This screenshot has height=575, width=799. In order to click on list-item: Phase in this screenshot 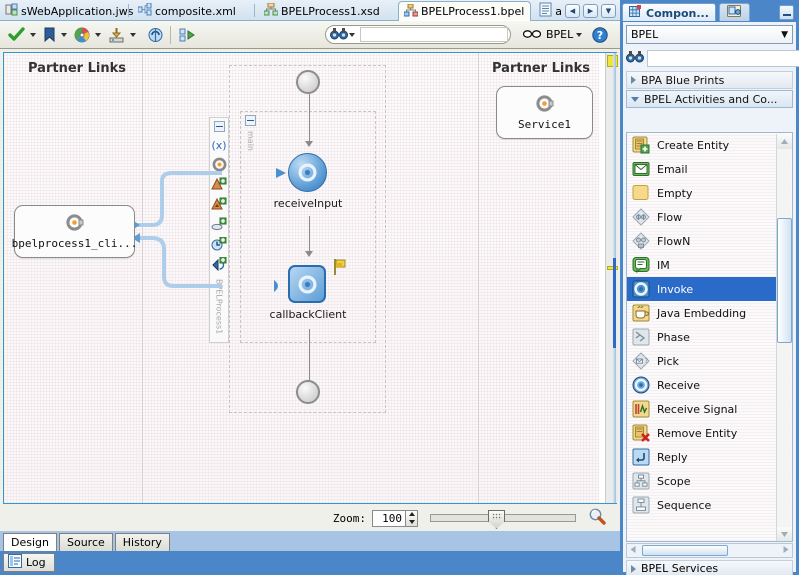, I will do `click(709, 337)`.